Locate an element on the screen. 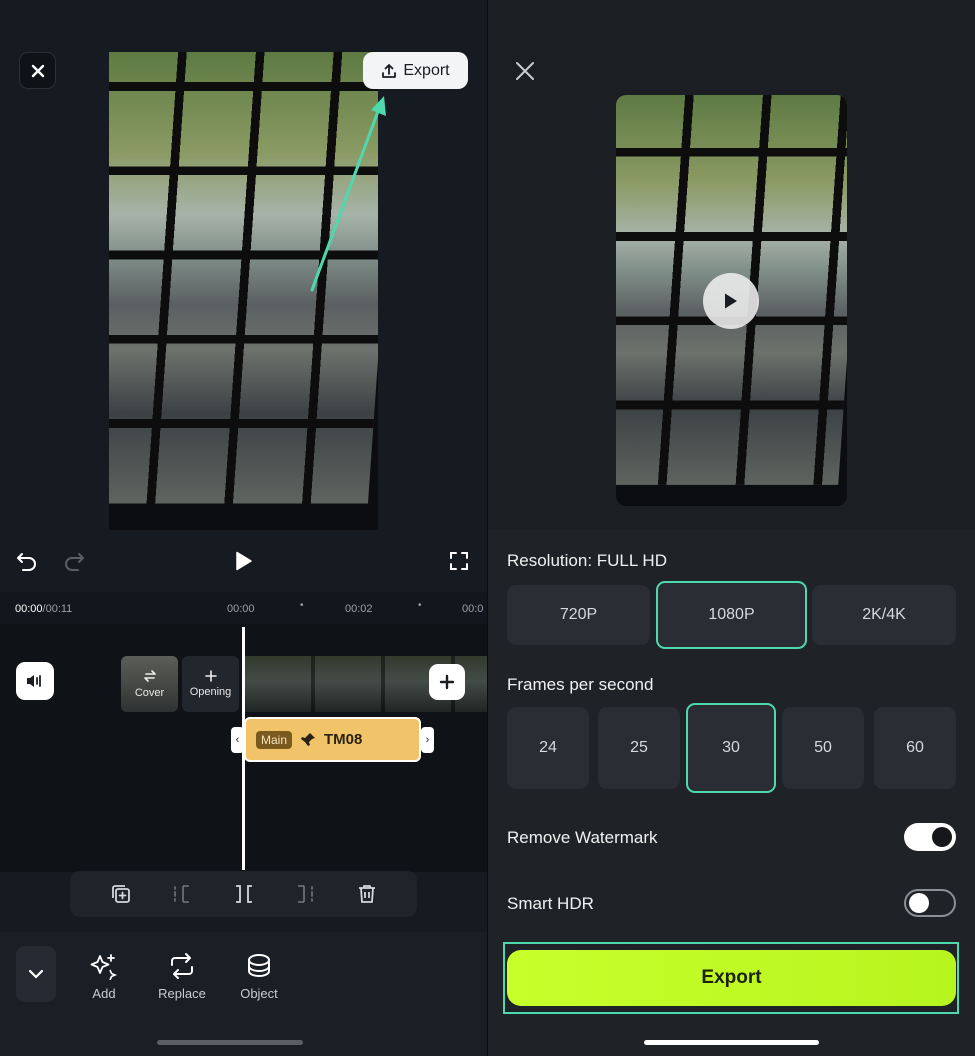 The width and height of the screenshot is (975, 1056). timeline-ruler: 00:00/00:11 00:00 • 00:02 • 00:0 is located at coordinates (243, 608).